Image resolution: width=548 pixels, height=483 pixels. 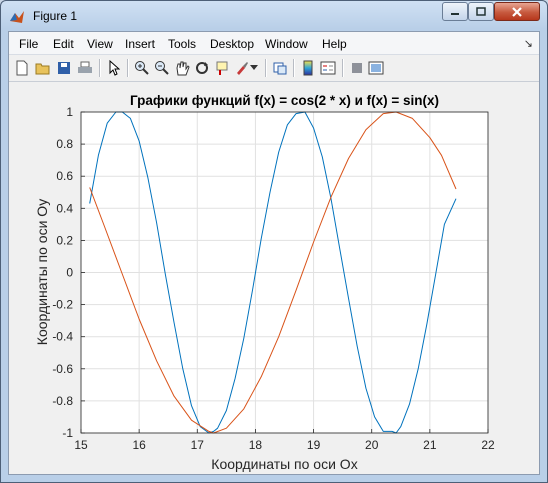 What do you see at coordinates (528, 43) in the screenshot?
I see `dock-arrow-icon: ↘` at bounding box center [528, 43].